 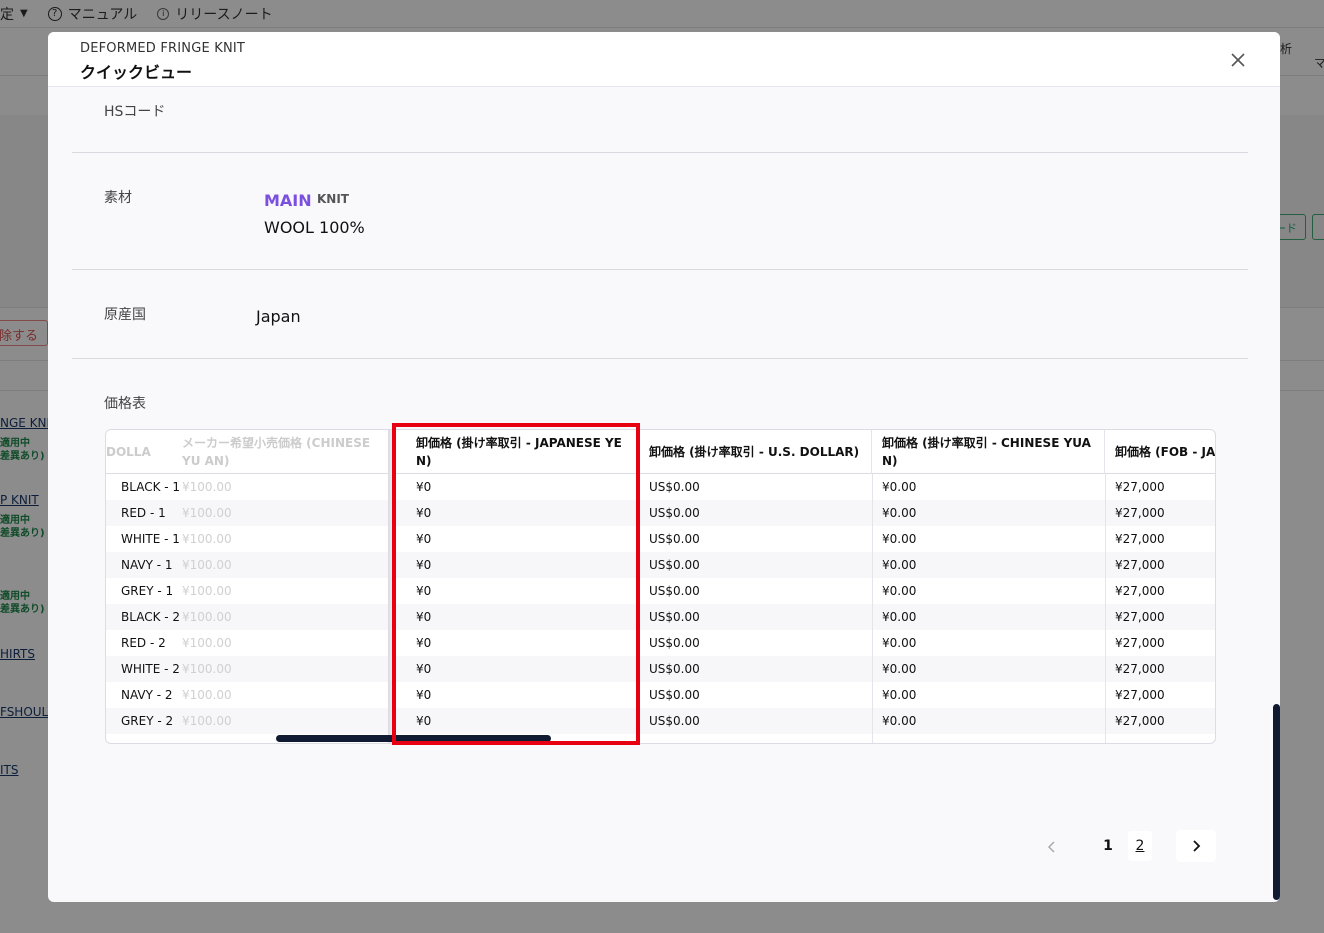 What do you see at coordinates (118, 198) in the screenshot?
I see `material-label: 素材` at bounding box center [118, 198].